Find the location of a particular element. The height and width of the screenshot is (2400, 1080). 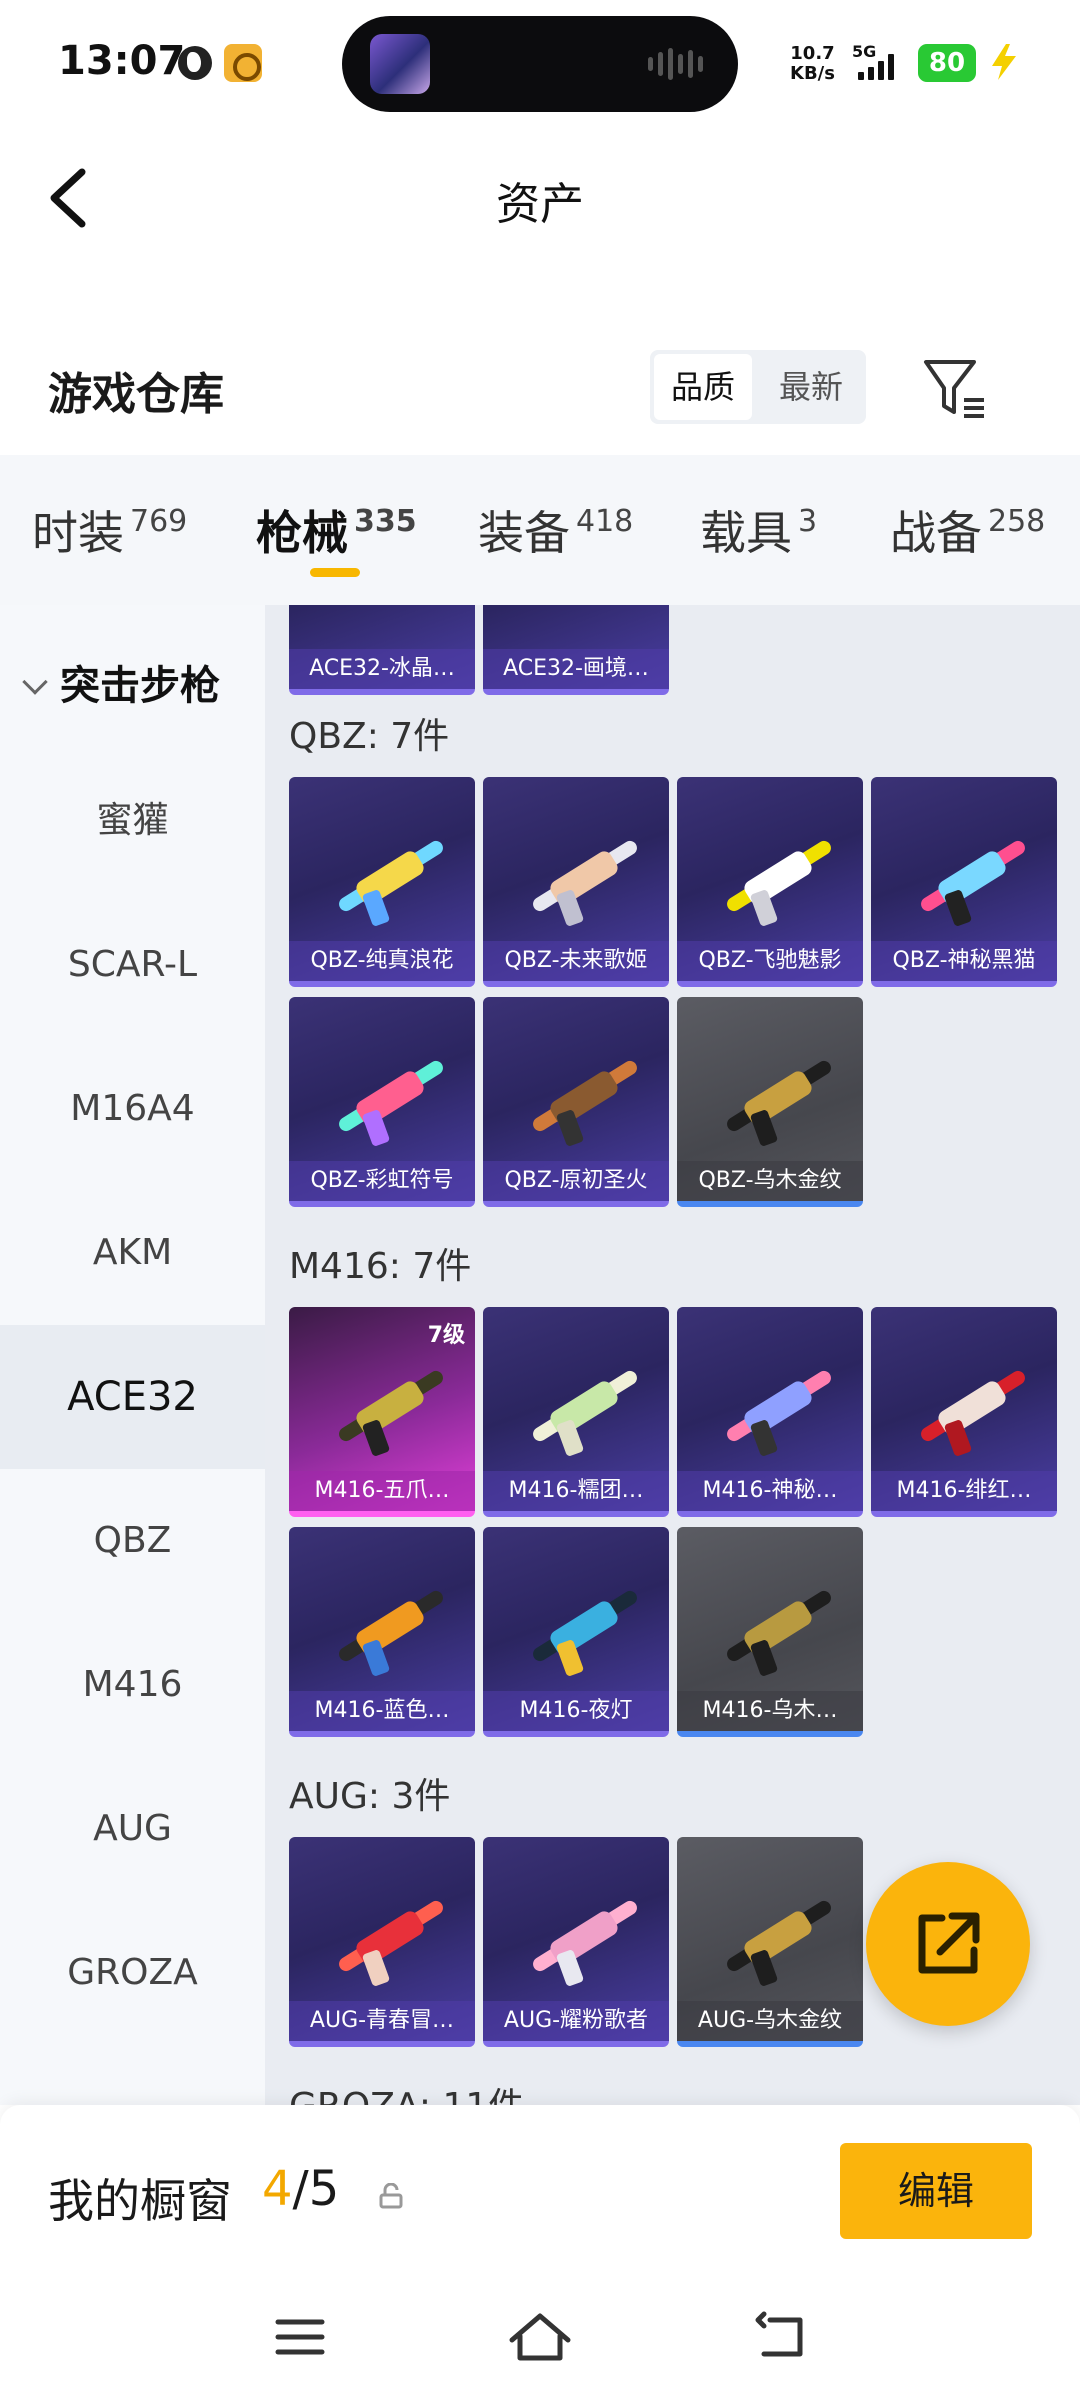

page-title: 资产 is located at coordinates (540, 204).